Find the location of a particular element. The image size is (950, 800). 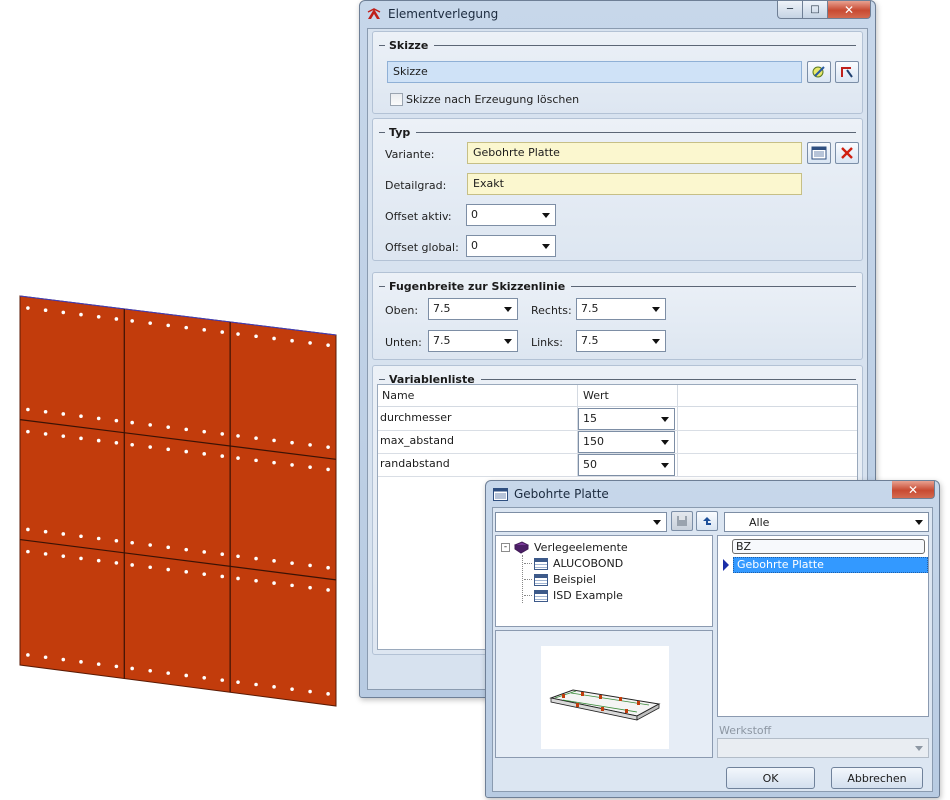

tree-item-isd-example: ISD Example is located at coordinates (573, 595).